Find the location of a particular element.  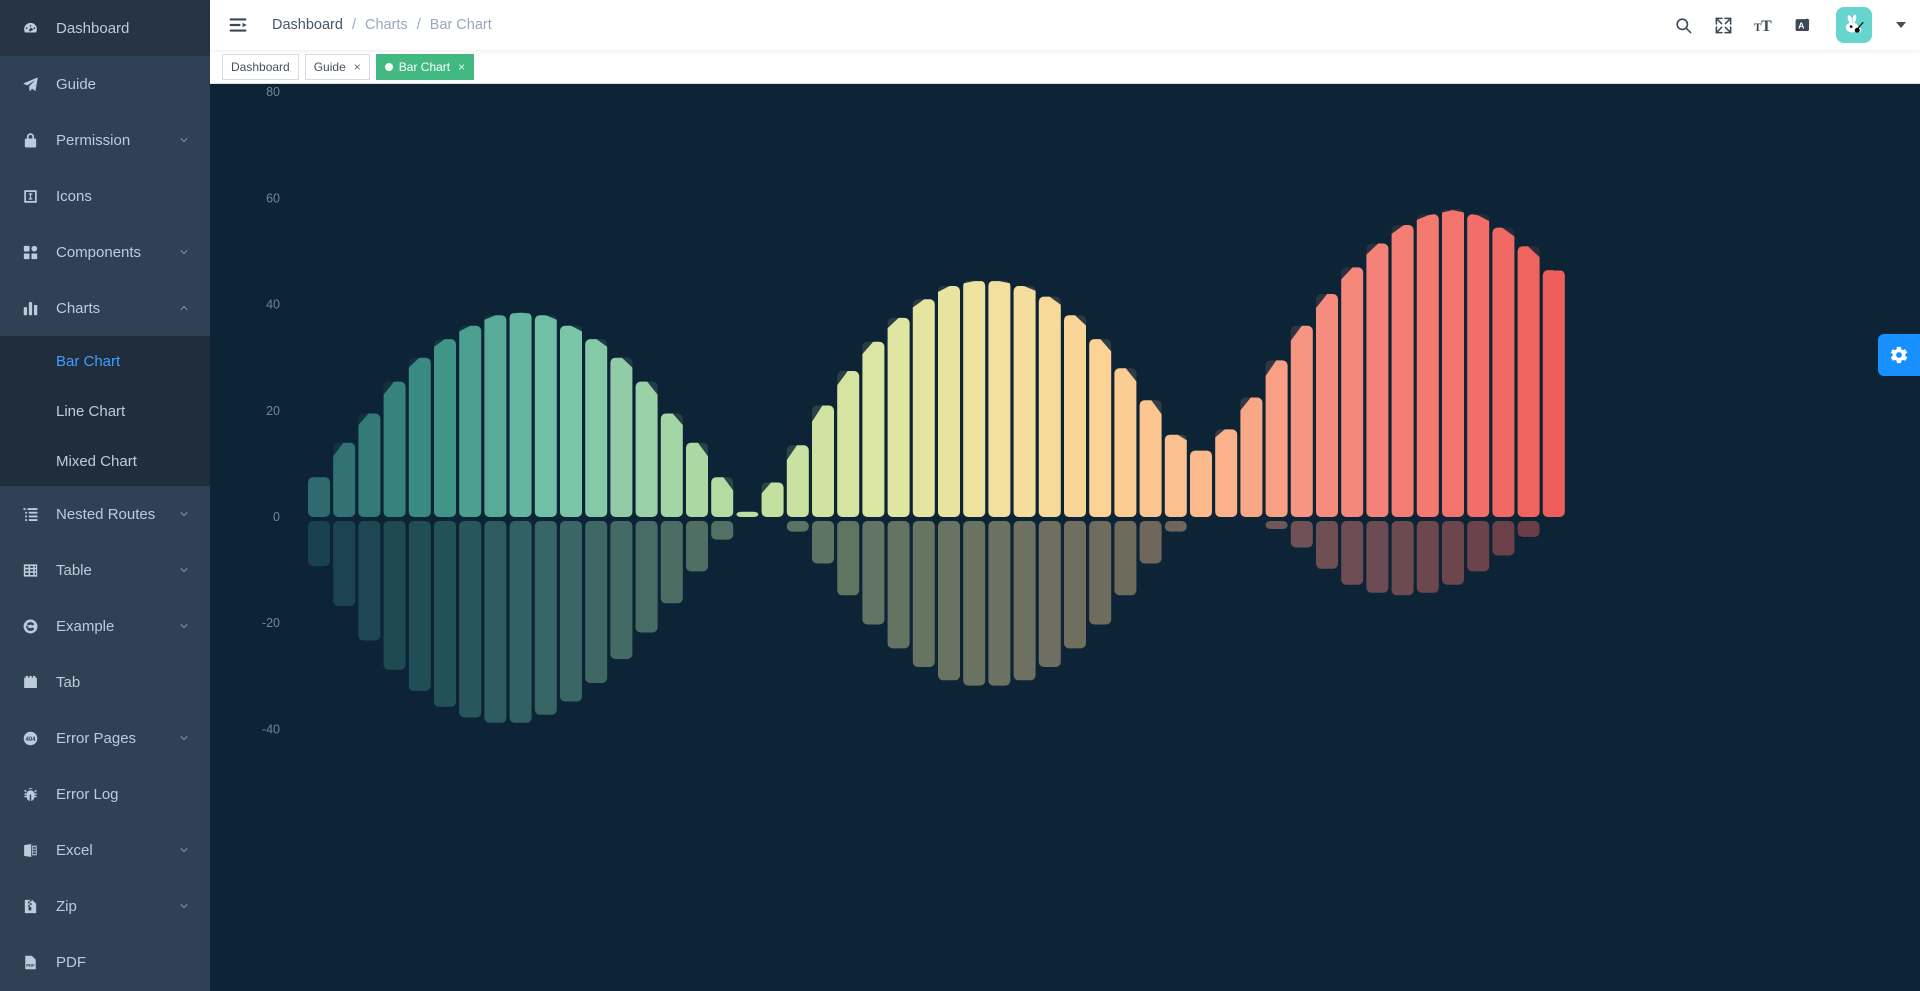

pdf-icon: PDF is located at coordinates (30, 962).